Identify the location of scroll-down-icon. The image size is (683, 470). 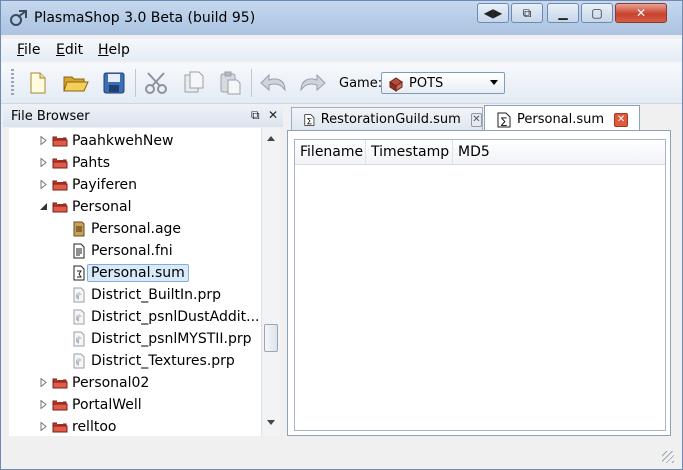
(271, 422).